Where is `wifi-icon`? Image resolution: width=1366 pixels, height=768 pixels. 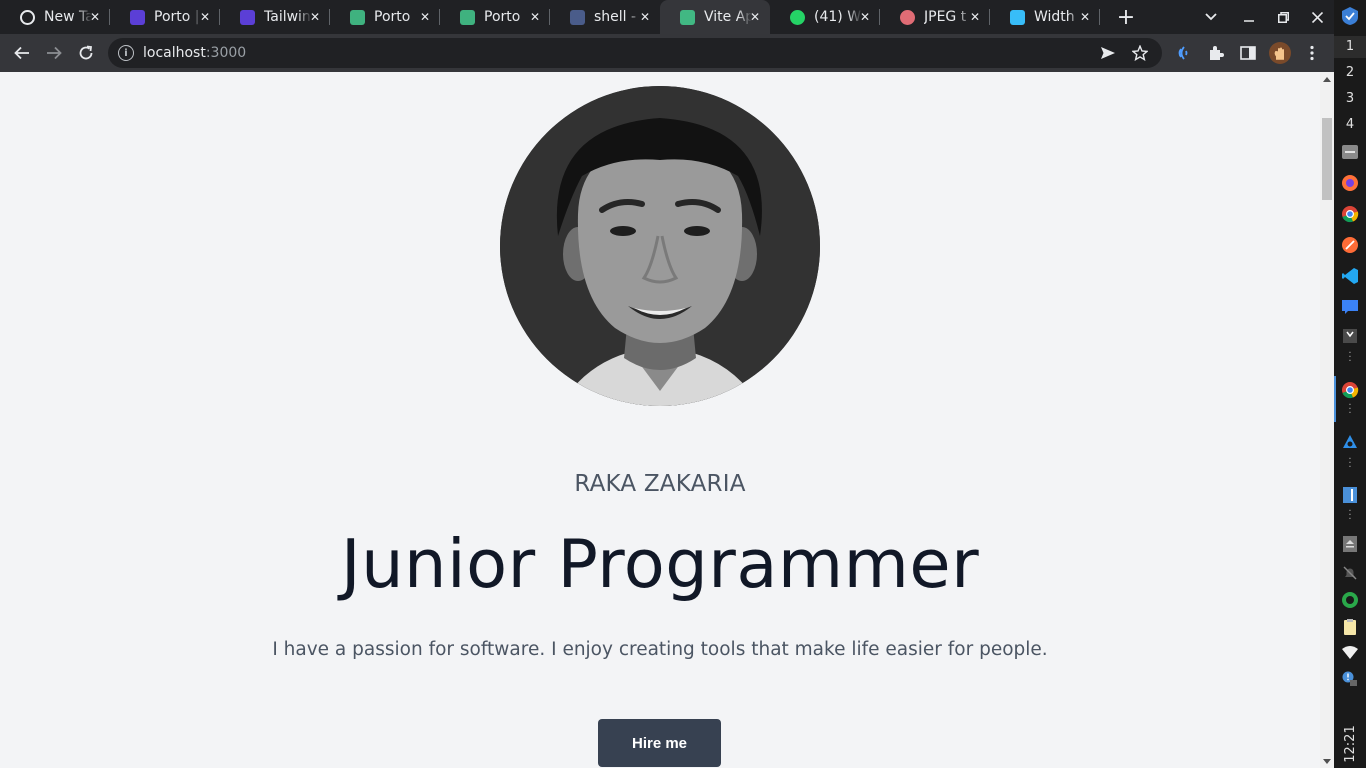 wifi-icon is located at coordinates (1350, 653).